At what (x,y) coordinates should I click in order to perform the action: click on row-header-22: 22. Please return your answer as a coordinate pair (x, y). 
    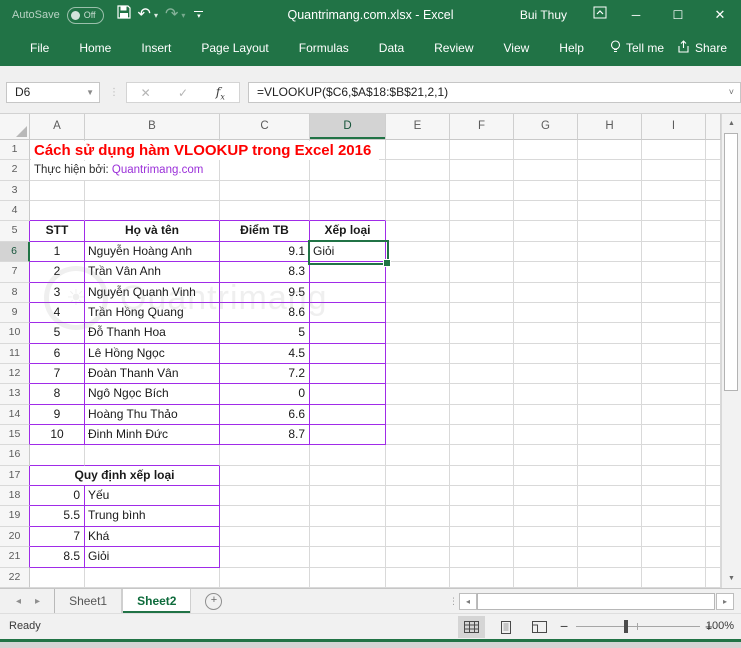
    Looking at the image, I should click on (15, 577).